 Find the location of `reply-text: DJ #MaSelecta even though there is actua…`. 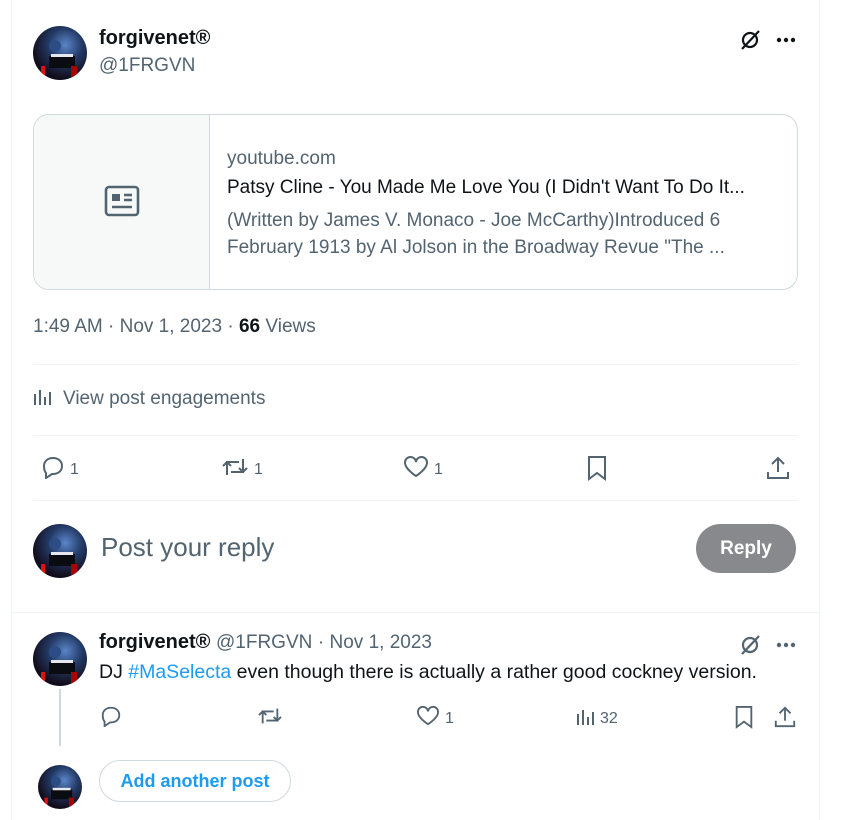

reply-text: DJ #MaSelecta even though there is actua… is located at coordinates (428, 672).